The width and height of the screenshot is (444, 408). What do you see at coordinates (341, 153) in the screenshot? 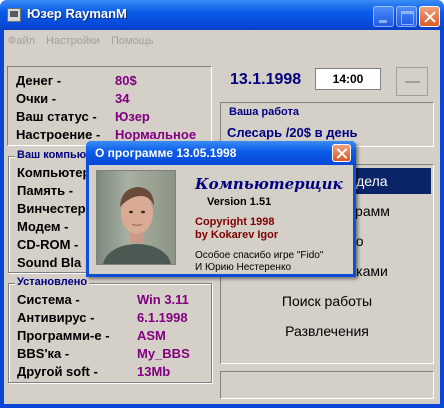
I see `about-close-button` at bounding box center [341, 153].